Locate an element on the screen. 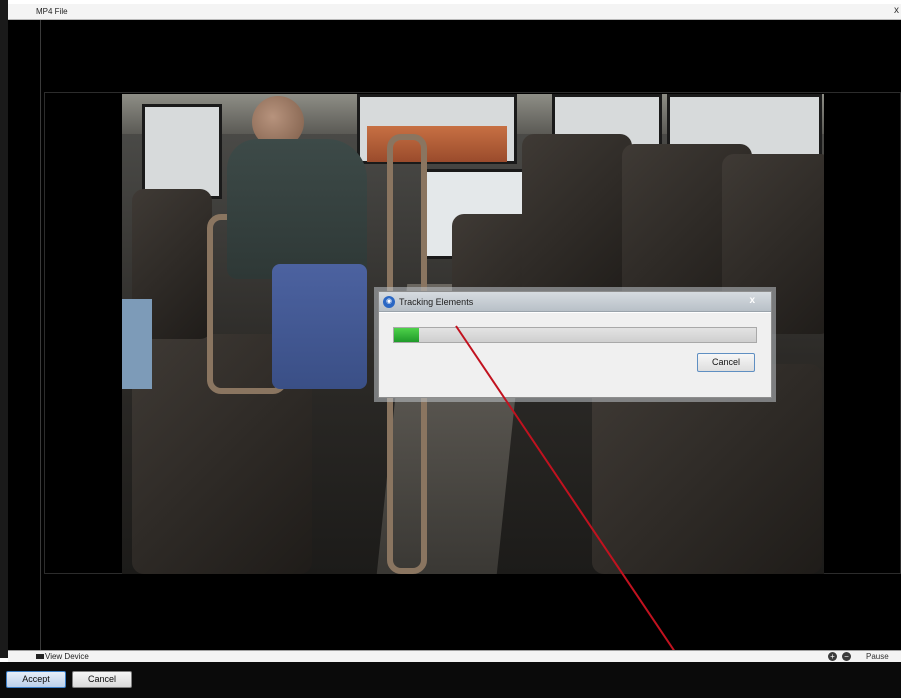  person-legs is located at coordinates (319, 326).